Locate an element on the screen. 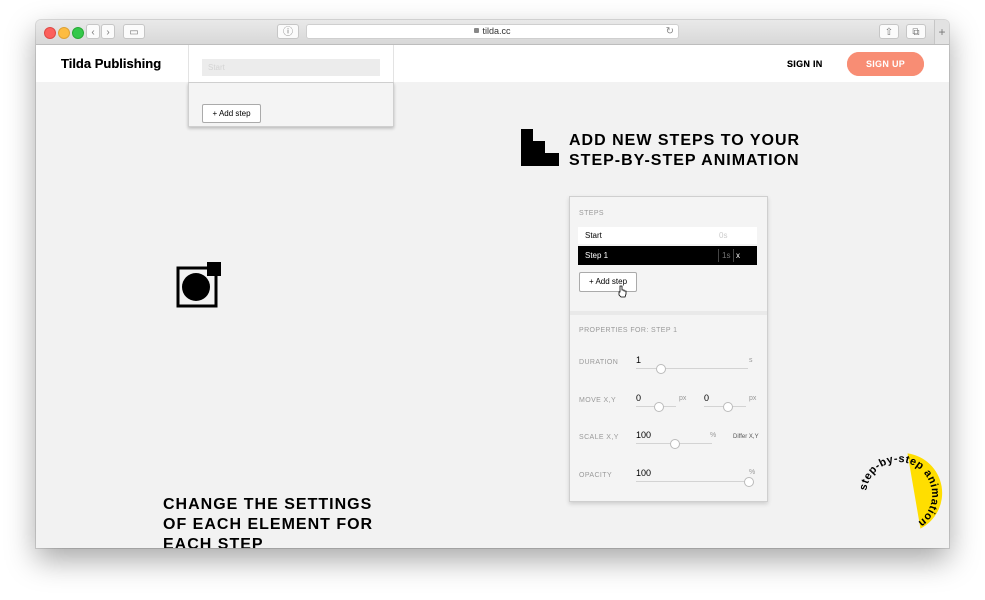 The image size is (985, 600). browser-titlebar: ‹ › ▭ ⓘ tilda.cc ↻ ⇧ ⧉ + is located at coordinates (492, 32).